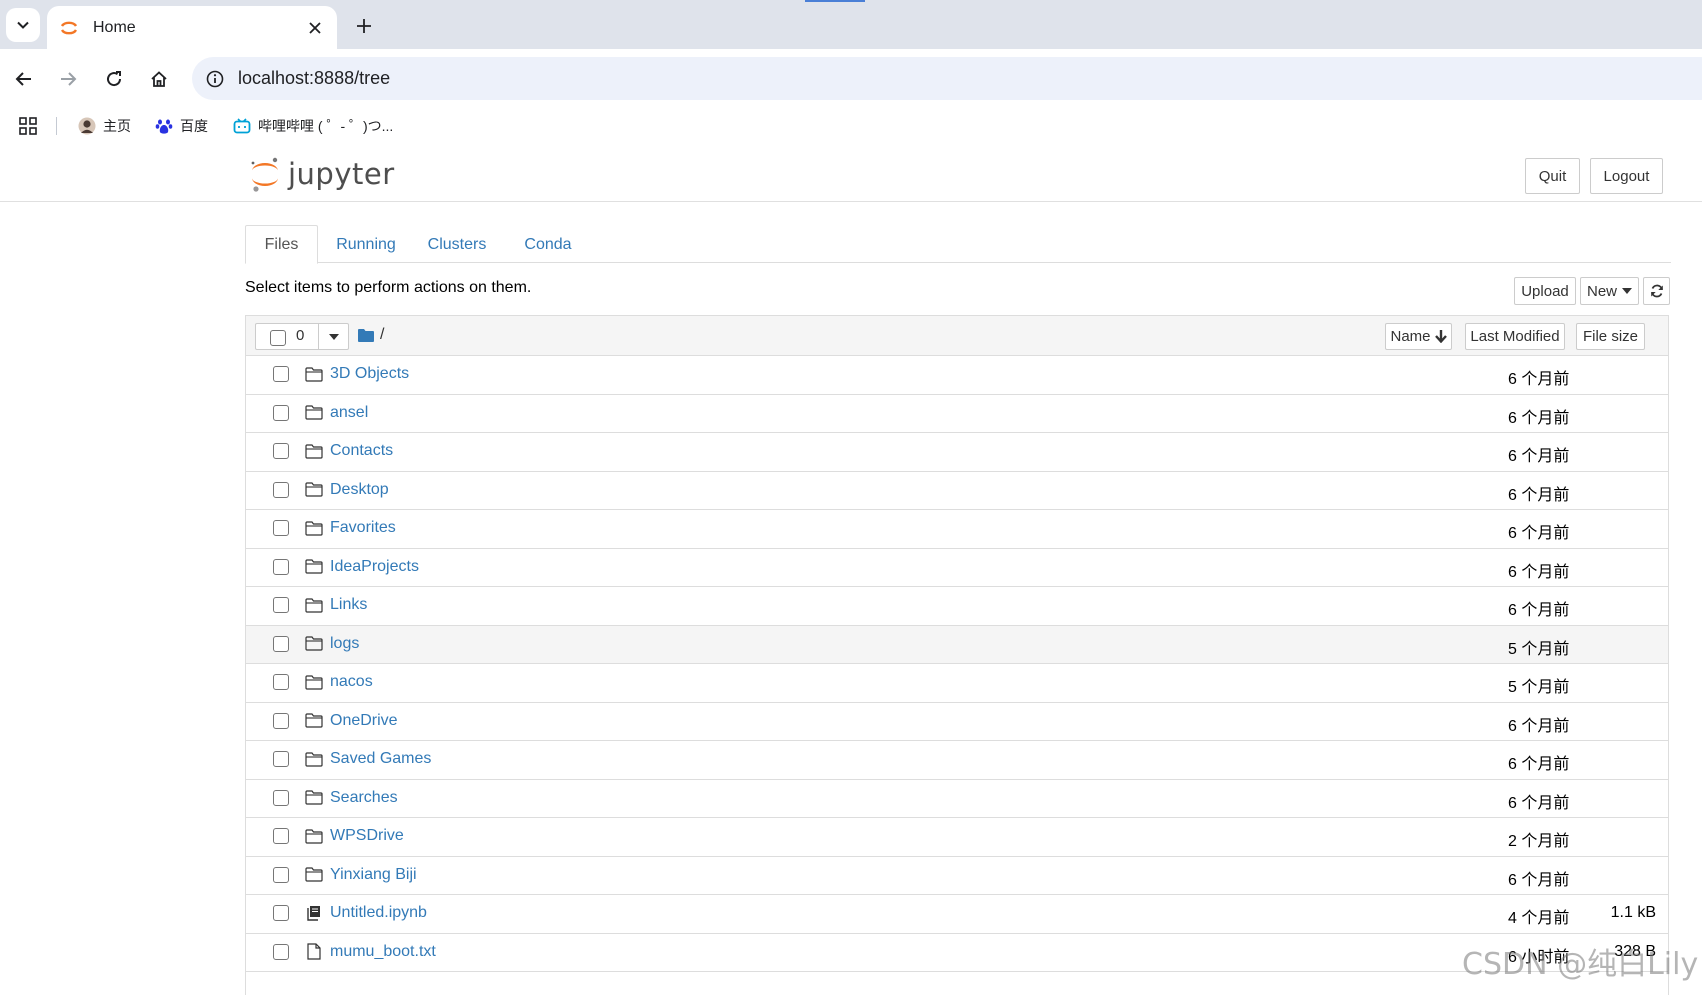 This screenshot has width=1702, height=995. I want to click on bookmark-home: 主页, so click(104, 126).